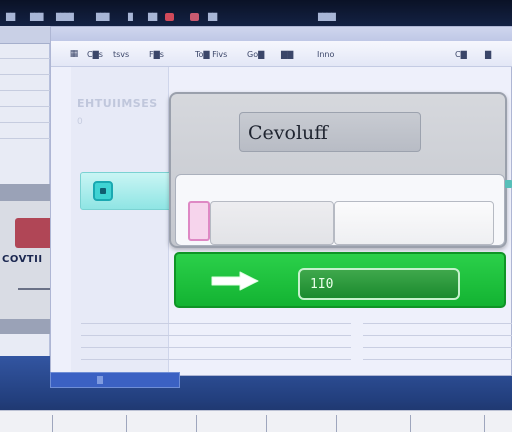  Describe the element at coordinates (488, 54) in the screenshot. I see `menu-item: ▇` at that location.